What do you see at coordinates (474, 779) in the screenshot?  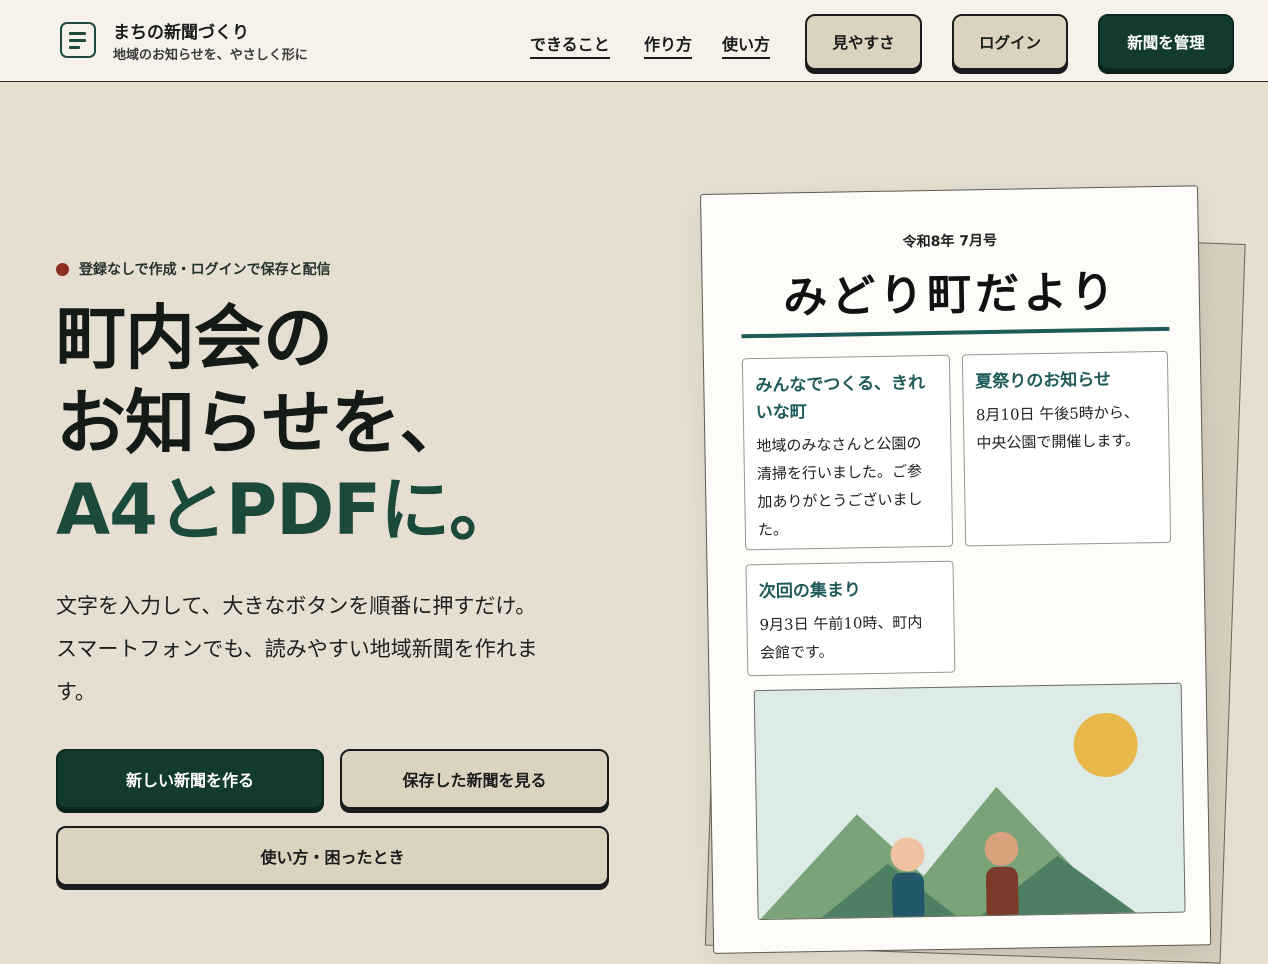 I see `view-saved-newspapers-button: 保存した新聞を見る` at bounding box center [474, 779].